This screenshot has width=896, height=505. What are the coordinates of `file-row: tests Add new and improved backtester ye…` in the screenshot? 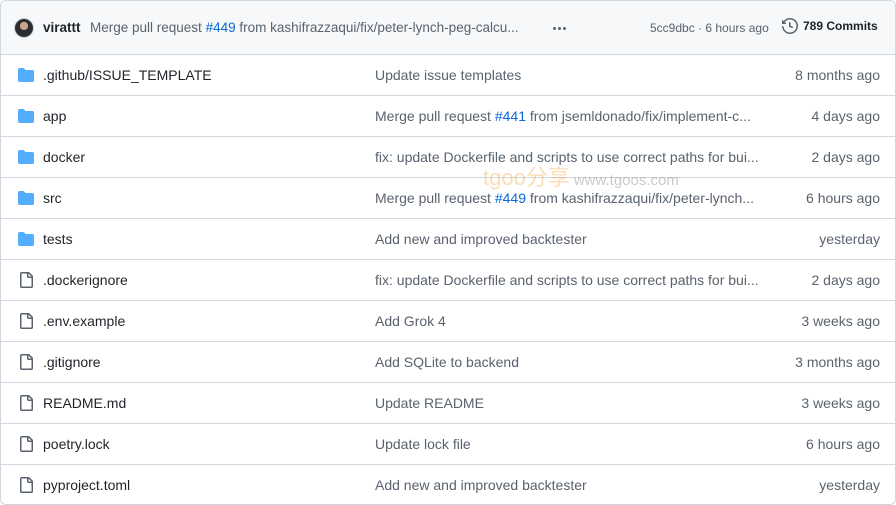 It's located at (448, 239).